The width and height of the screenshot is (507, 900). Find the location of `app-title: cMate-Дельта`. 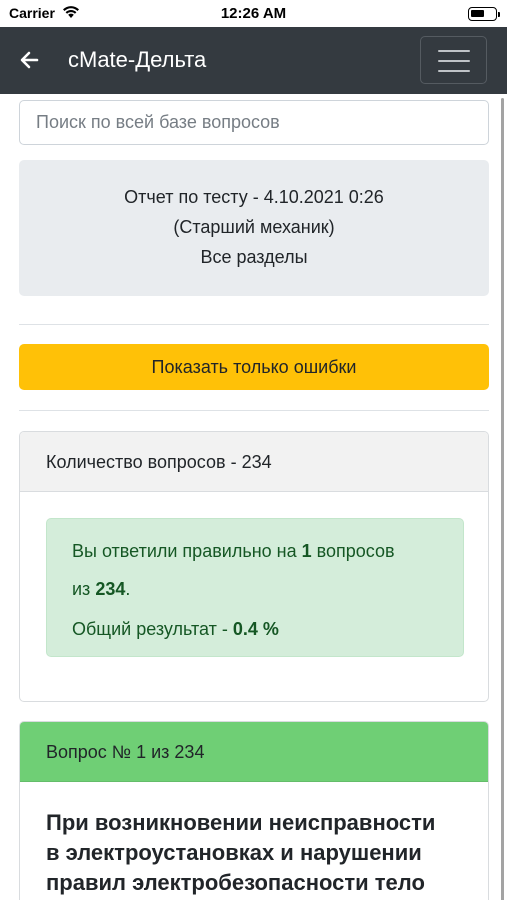

app-title: cMate-Дельта is located at coordinates (137, 59).